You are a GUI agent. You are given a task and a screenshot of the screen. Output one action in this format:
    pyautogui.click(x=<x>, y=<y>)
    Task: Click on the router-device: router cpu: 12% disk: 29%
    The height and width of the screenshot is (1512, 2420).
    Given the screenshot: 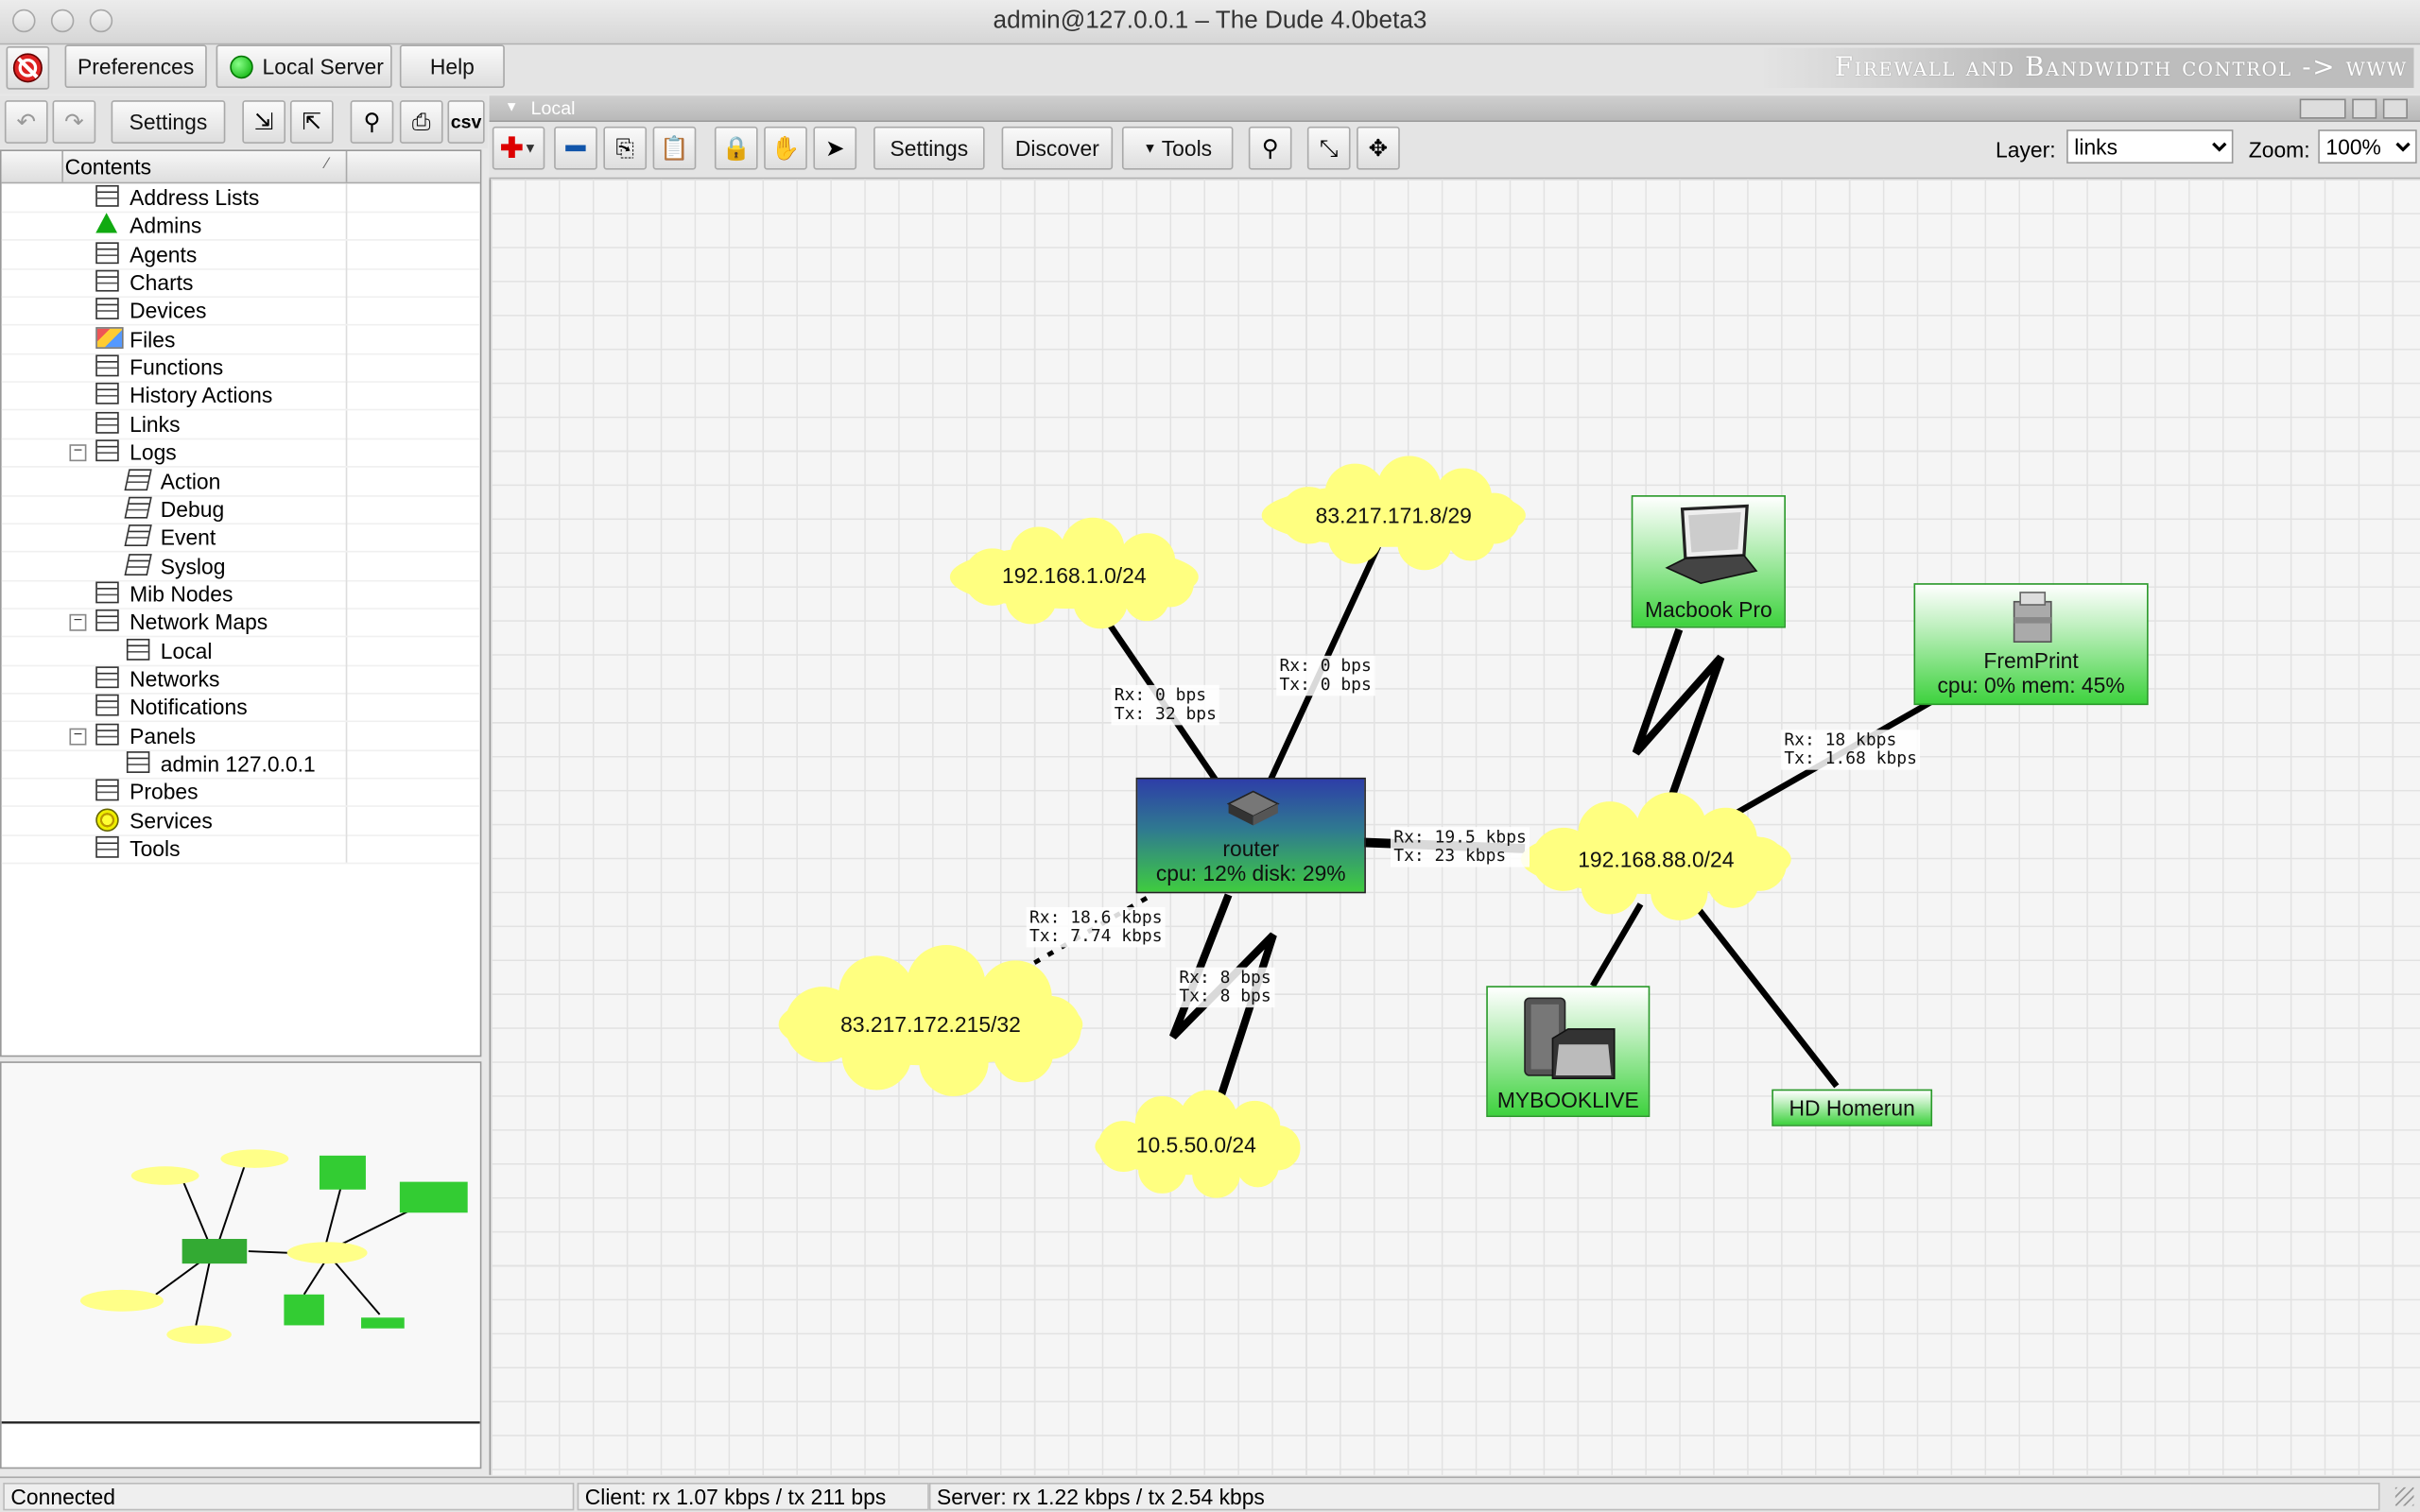 What is the action you would take?
    pyautogui.click(x=1250, y=835)
    